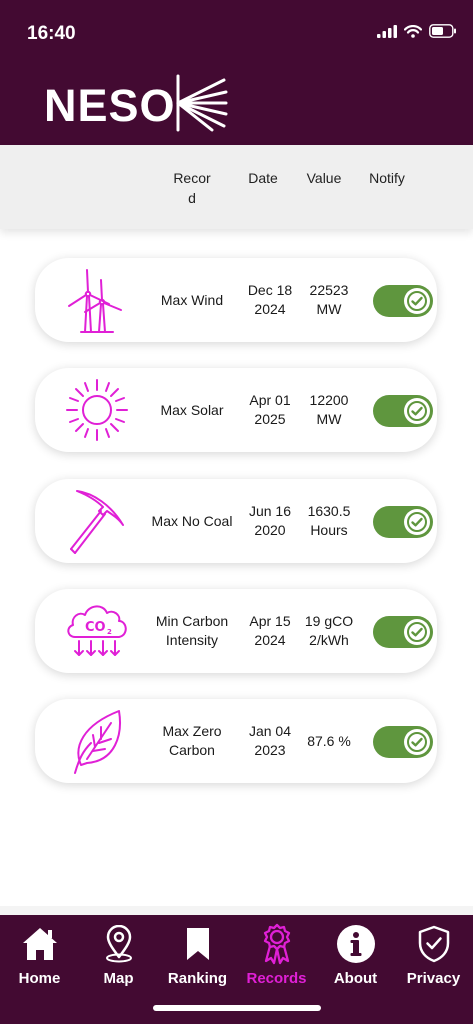 The width and height of the screenshot is (473, 1024). Describe the element at coordinates (192, 409) in the screenshot. I see `record-name: Max Solar` at that location.